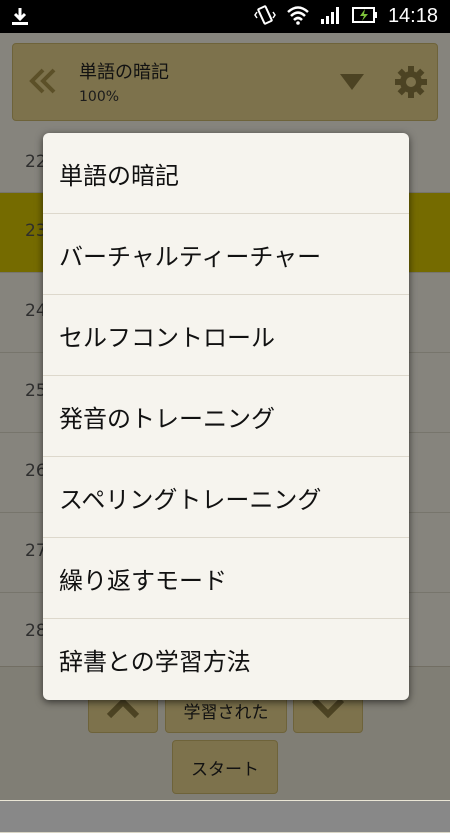 This screenshot has width=450, height=833. What do you see at coordinates (298, 17) in the screenshot?
I see `wifi-icon` at bounding box center [298, 17].